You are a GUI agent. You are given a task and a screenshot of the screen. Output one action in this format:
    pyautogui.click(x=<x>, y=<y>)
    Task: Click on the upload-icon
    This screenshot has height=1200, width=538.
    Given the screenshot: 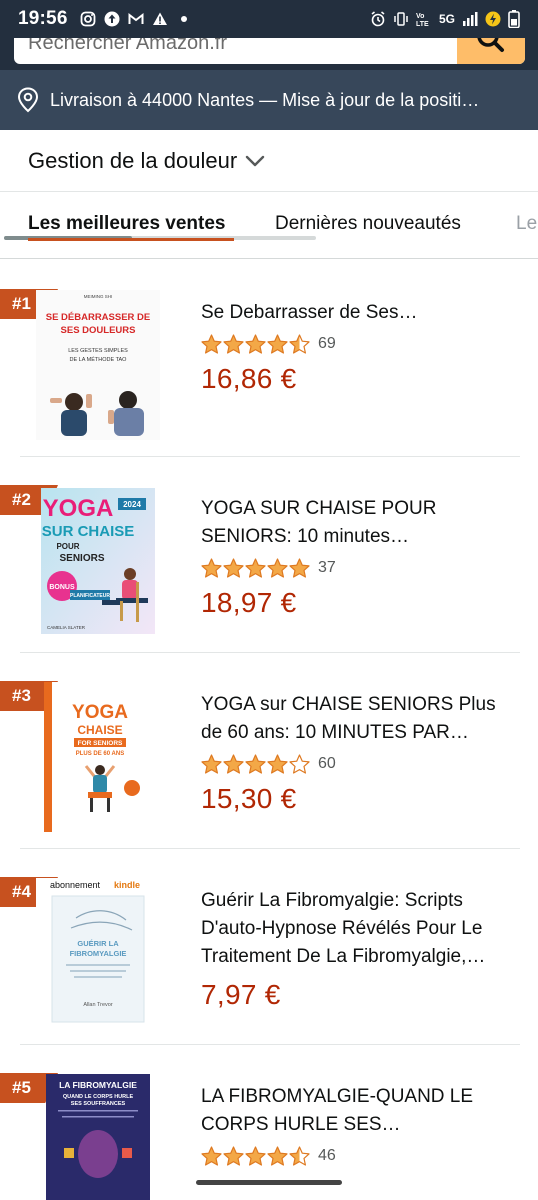 What is the action you would take?
    pyautogui.click(x=112, y=19)
    